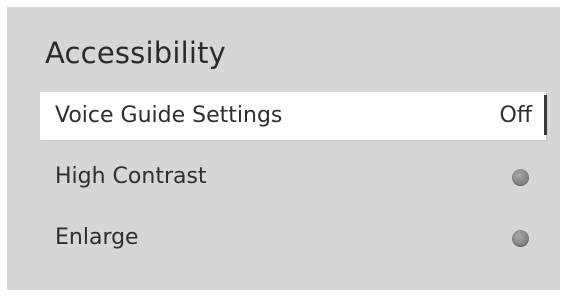 This screenshot has width=569, height=298. Describe the element at coordinates (515, 115) in the screenshot. I see `menu-item-value: Off` at that location.